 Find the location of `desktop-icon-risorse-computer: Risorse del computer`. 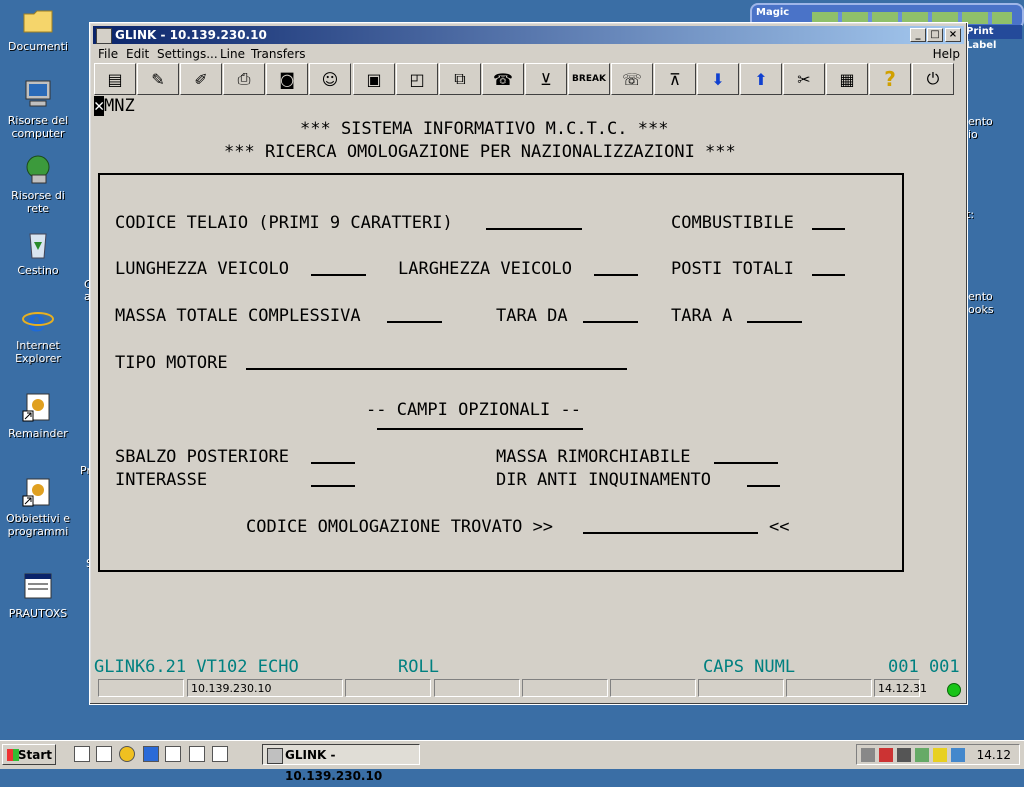

desktop-icon-risorse-computer: Risorse del computer is located at coordinates (38, 109).